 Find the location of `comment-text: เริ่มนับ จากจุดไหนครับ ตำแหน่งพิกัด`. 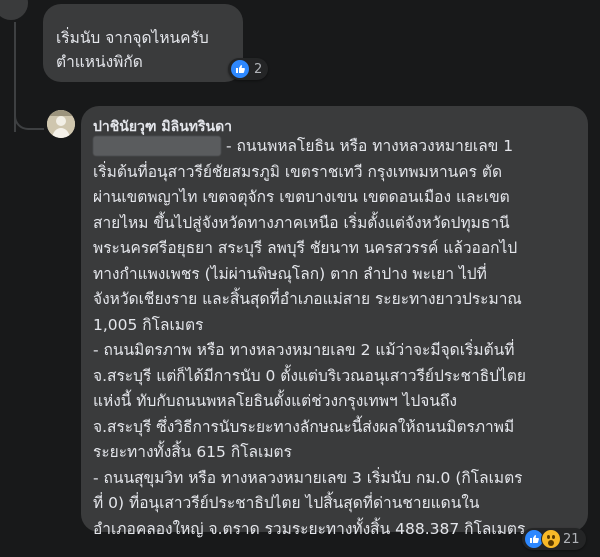

comment-text: เริ่มนับ จากจุดไหนครับ ตำแหน่งพิกัด is located at coordinates (132, 50).